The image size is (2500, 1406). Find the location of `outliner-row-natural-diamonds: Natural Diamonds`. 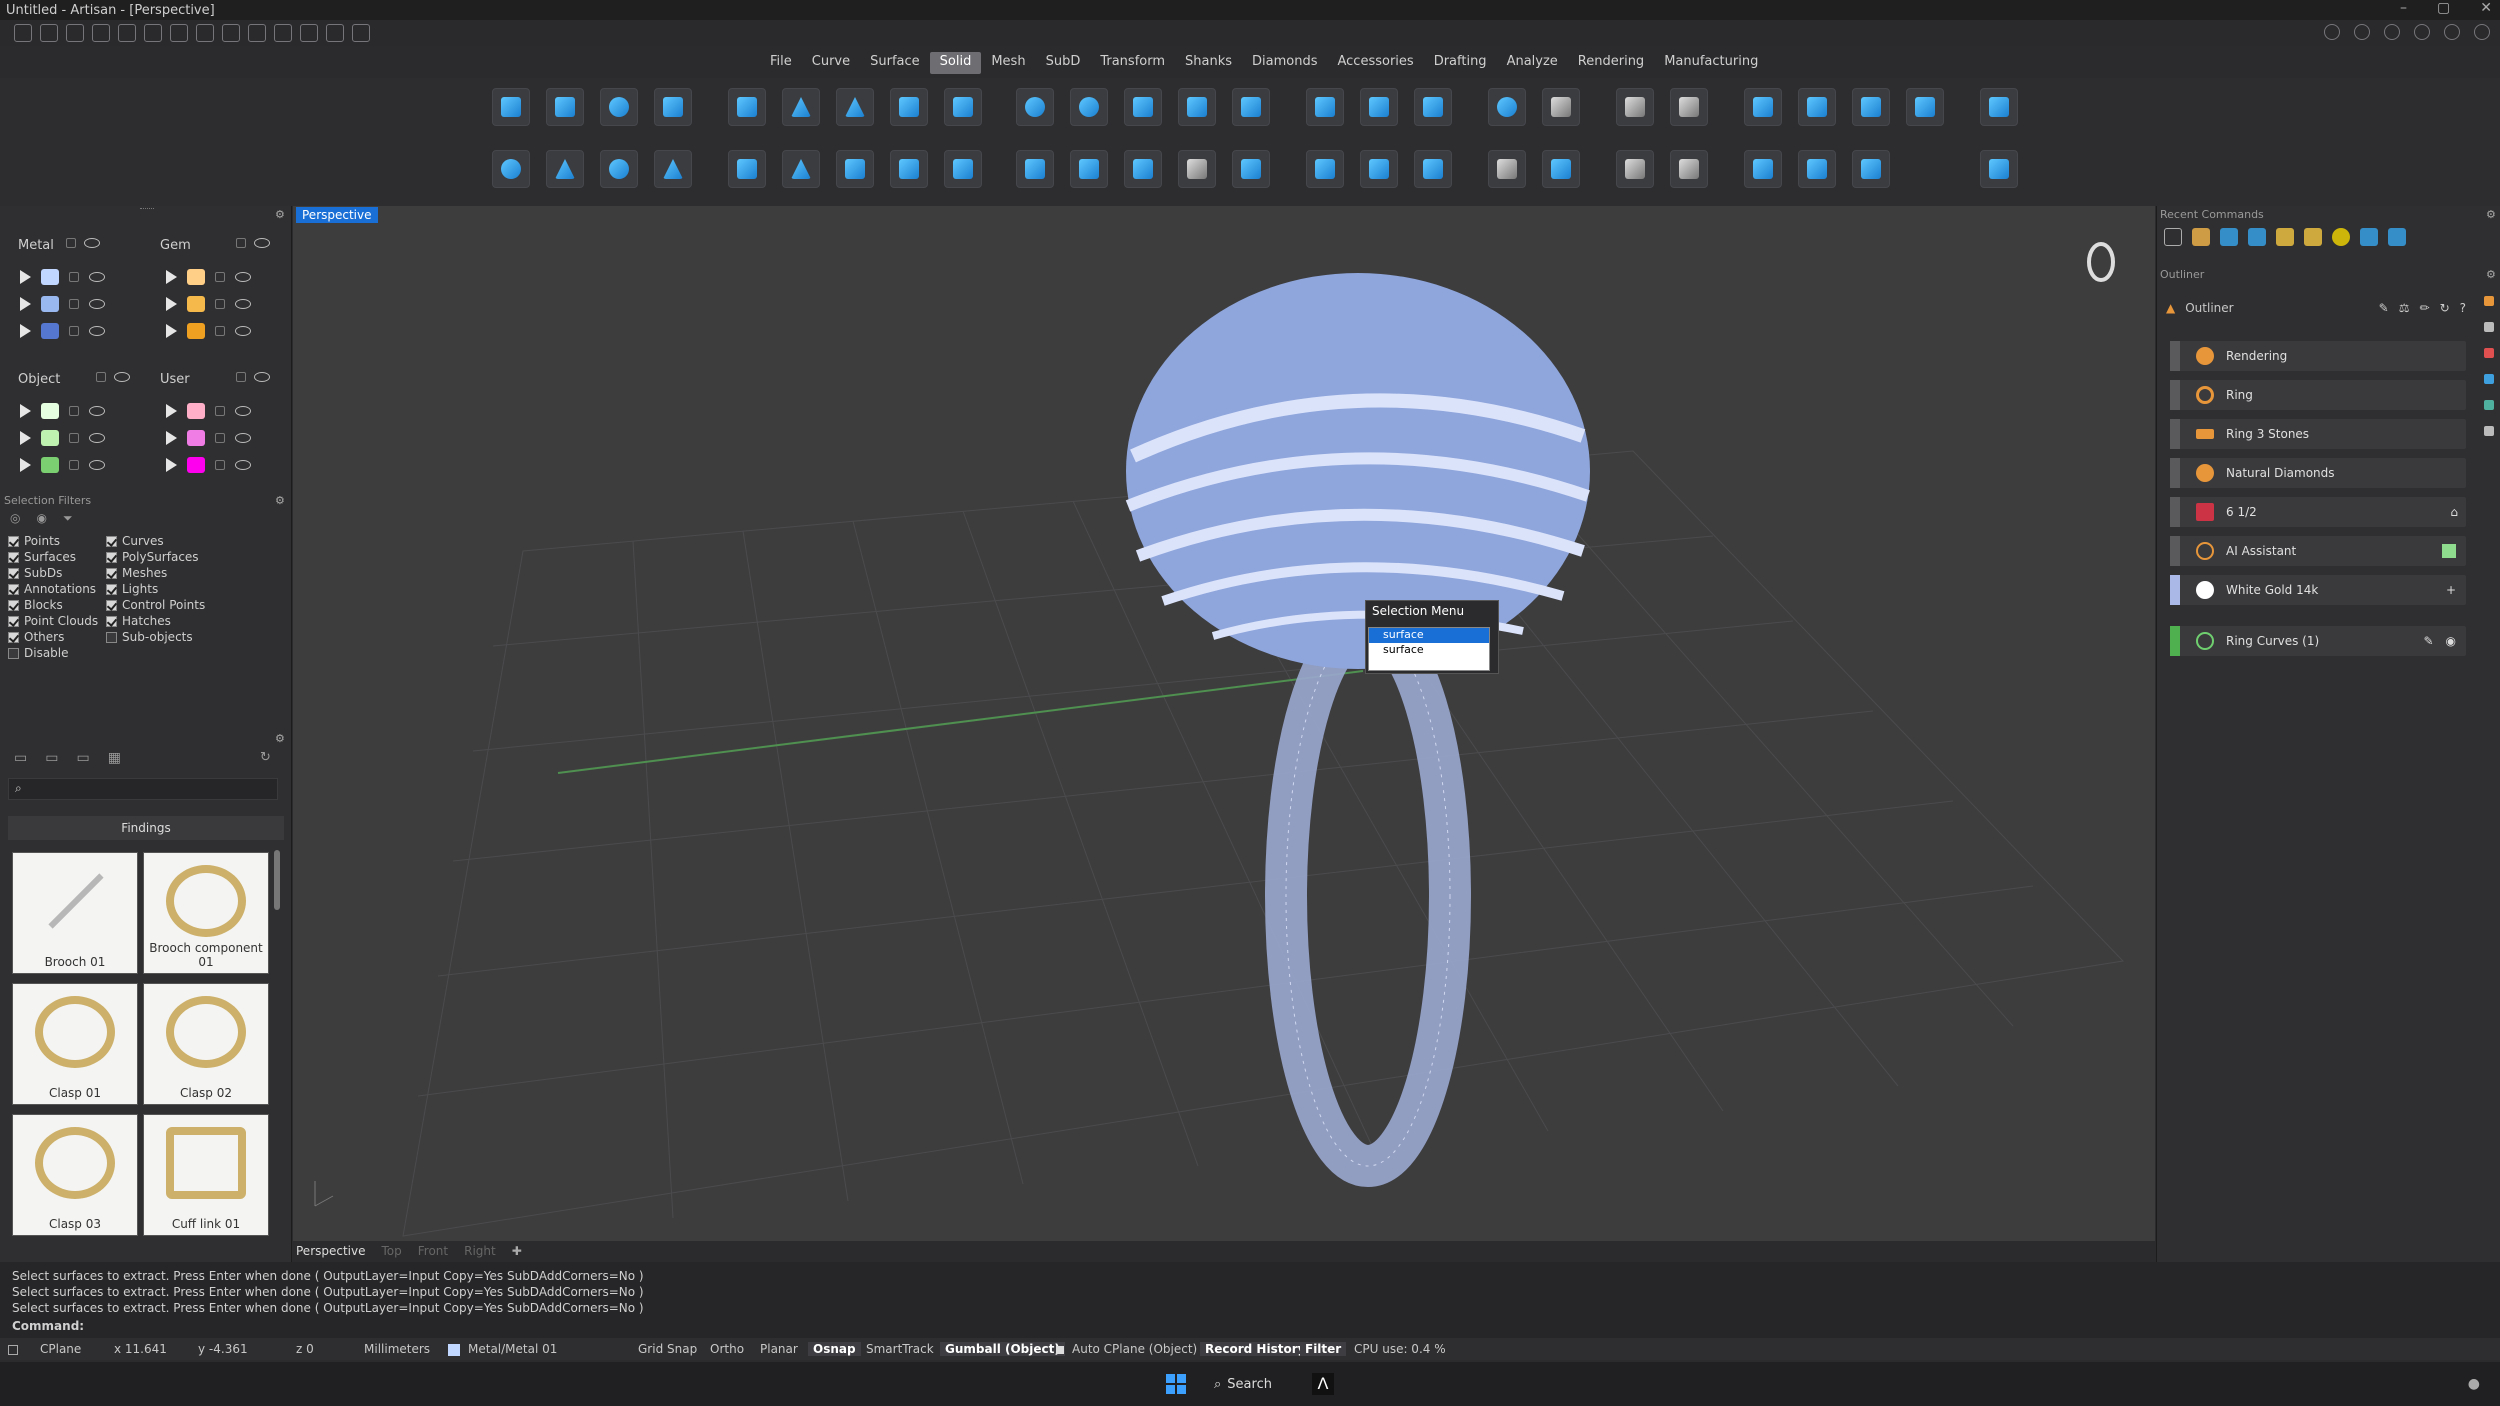

outliner-row-natural-diamonds: Natural Diamonds is located at coordinates (2318, 473).